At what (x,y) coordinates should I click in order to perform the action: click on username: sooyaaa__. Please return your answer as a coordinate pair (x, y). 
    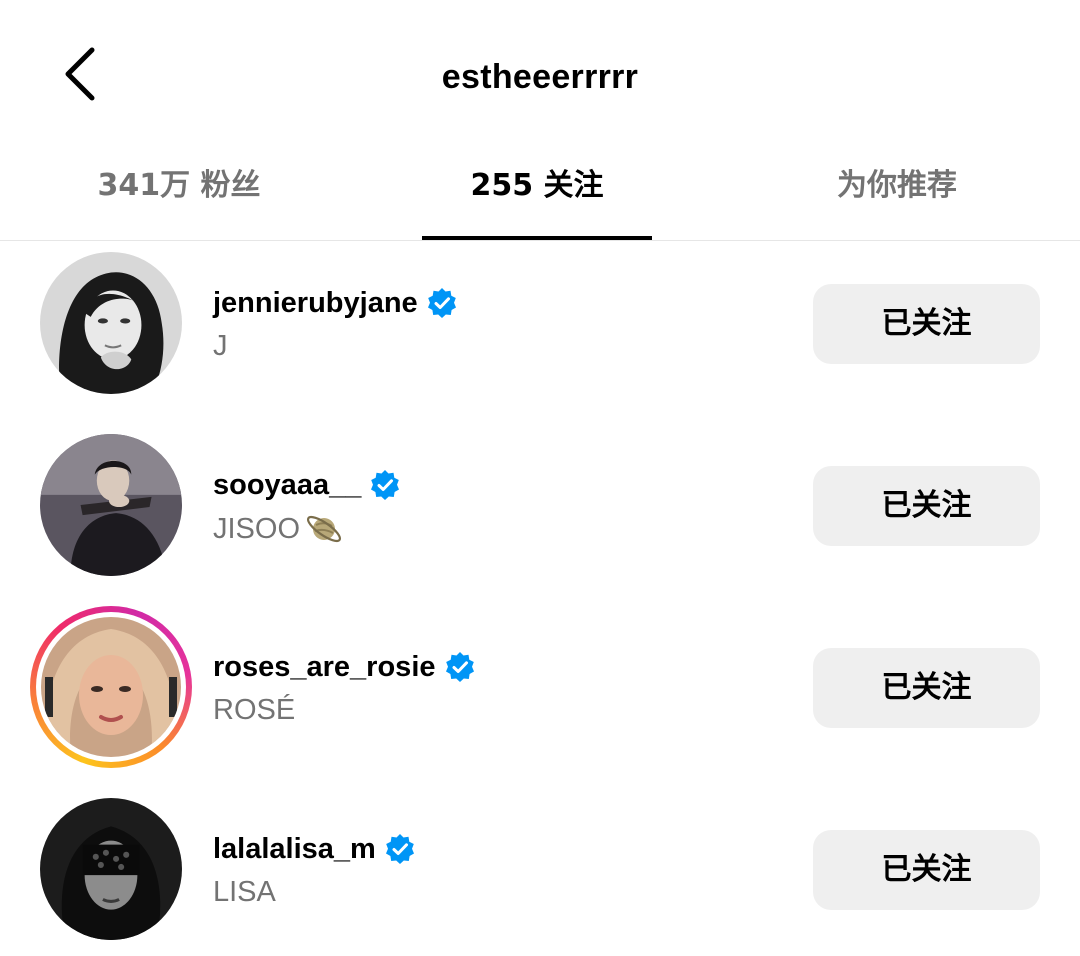
    Looking at the image, I should click on (287, 485).